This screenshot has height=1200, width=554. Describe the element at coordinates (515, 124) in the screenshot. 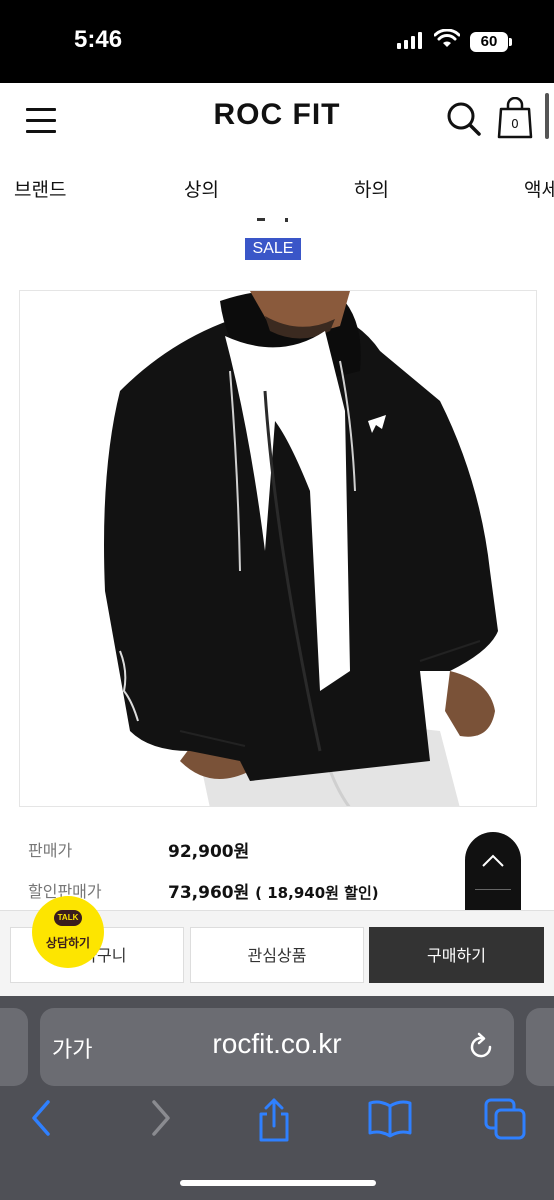

I see `cart-count: 0` at that location.